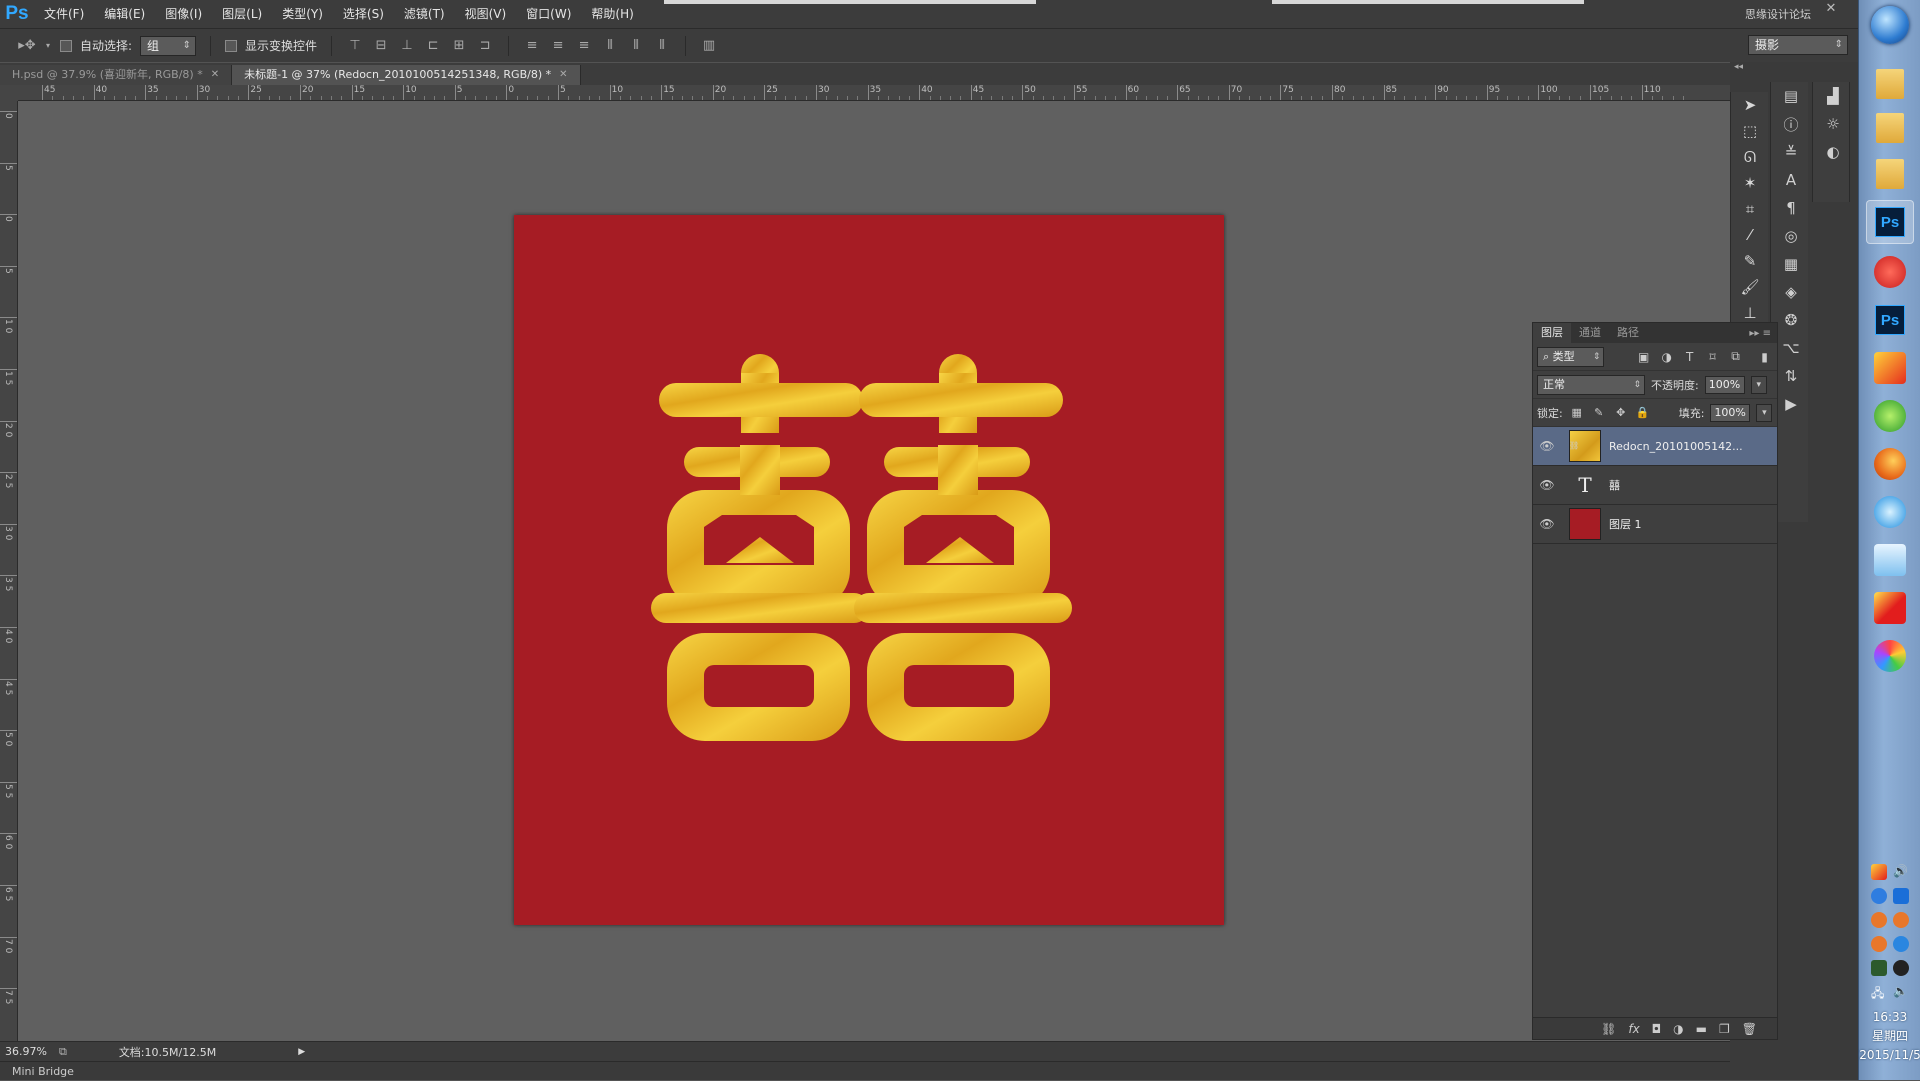 Image resolution: width=1920 pixels, height=1081 pixels. I want to click on distribute-left-icon: ⫴, so click(610, 46).